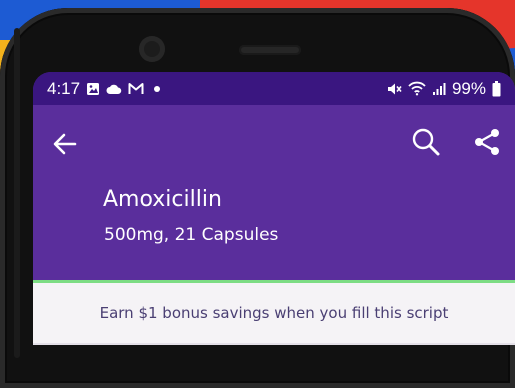 Image resolution: width=515 pixels, height=388 pixels. What do you see at coordinates (17, 193) in the screenshot?
I see `phone-side-edge` at bounding box center [17, 193].